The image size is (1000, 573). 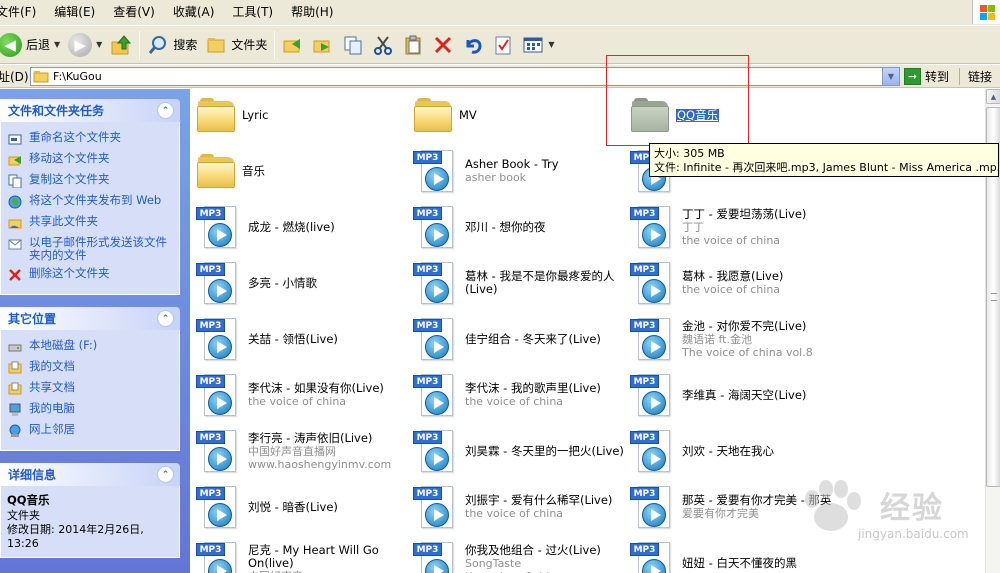 I want to click on place-my-computer: 我的电脑, so click(x=91, y=410).